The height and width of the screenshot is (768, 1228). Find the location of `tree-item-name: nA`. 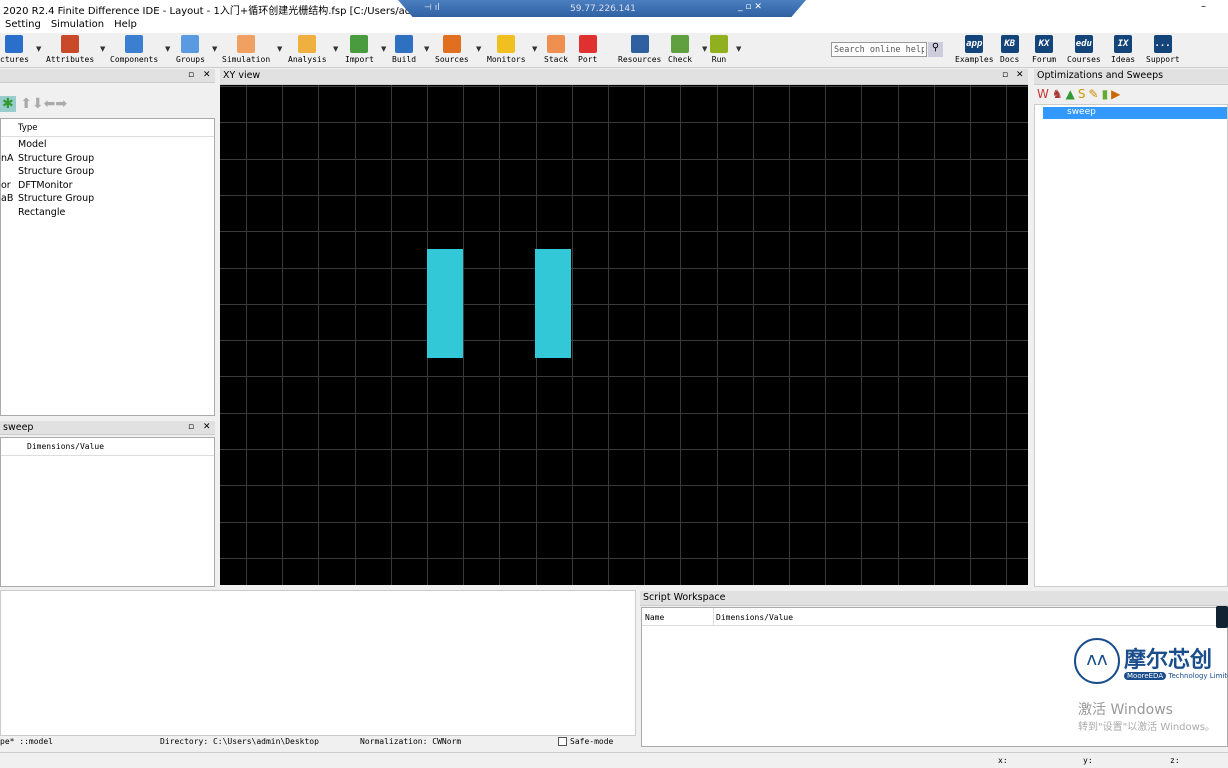

tree-item-name: nA is located at coordinates (7, 158).